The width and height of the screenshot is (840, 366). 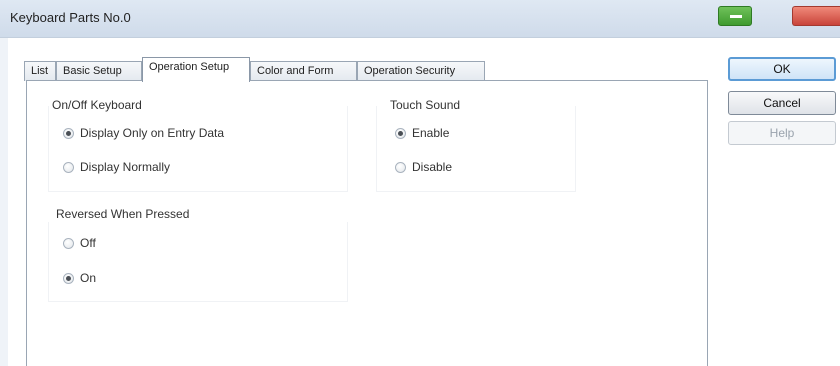 What do you see at coordinates (198, 149) in the screenshot?
I see `onoff-keyboard-group` at bounding box center [198, 149].